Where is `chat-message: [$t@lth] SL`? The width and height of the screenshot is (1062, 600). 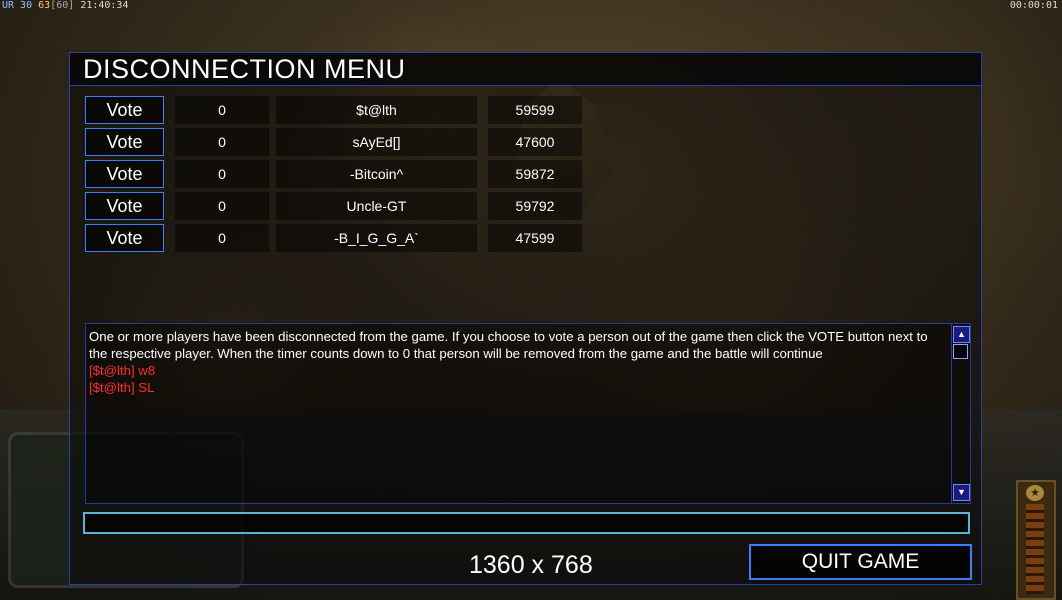 chat-message: [$t@lth] SL is located at coordinates (122, 387).